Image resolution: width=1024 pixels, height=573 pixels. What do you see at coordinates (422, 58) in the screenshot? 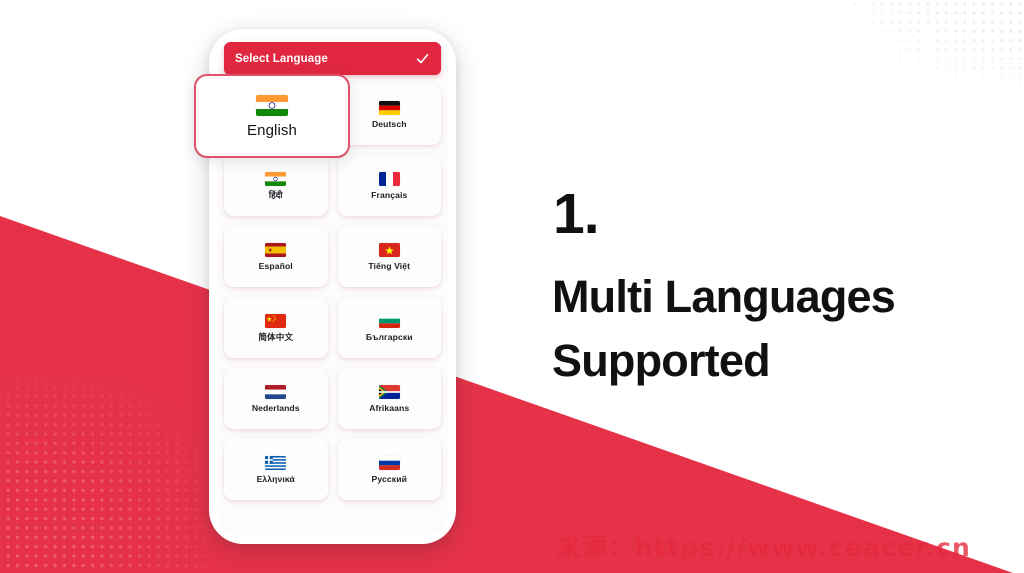
I see `check-icon` at bounding box center [422, 58].